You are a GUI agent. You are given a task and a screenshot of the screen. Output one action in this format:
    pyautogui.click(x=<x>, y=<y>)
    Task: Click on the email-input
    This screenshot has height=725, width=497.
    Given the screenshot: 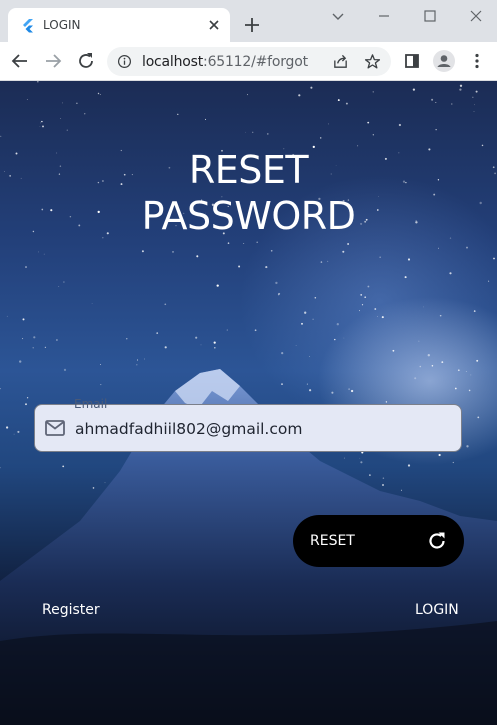 What is the action you would take?
    pyautogui.click(x=260, y=429)
    